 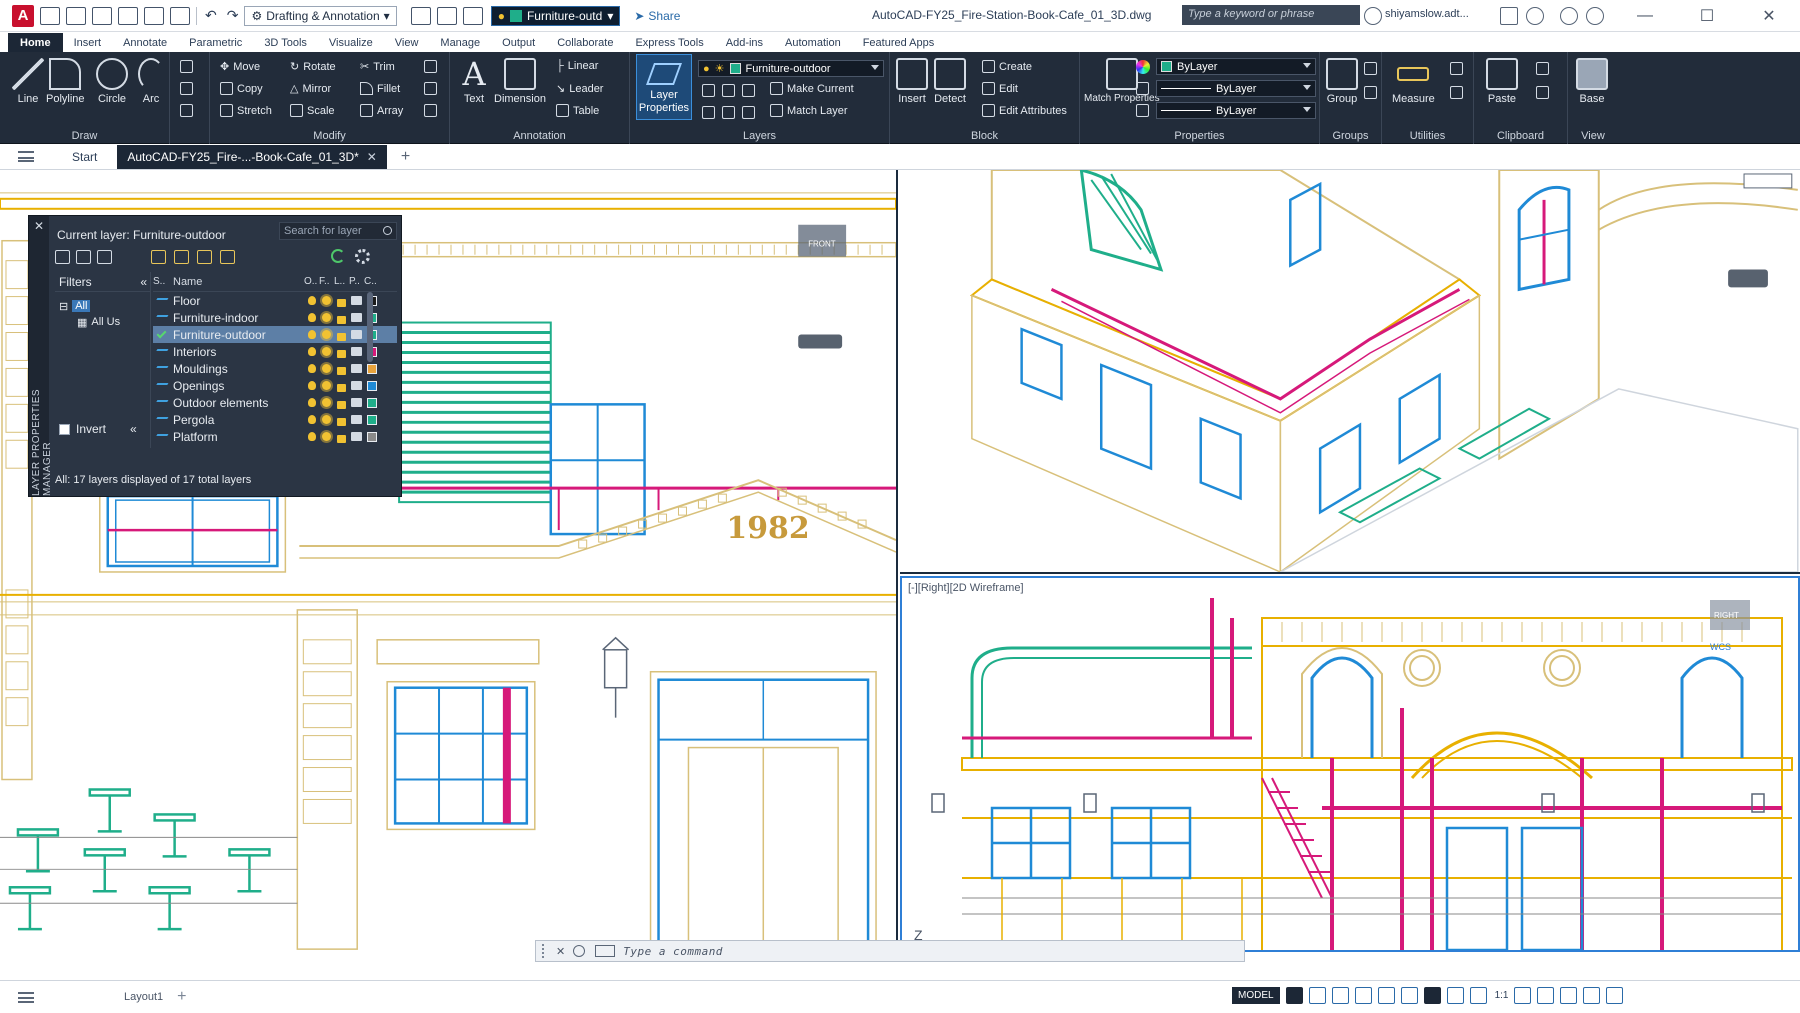 I want to click on match-properties-icon, so click(x=420, y=15).